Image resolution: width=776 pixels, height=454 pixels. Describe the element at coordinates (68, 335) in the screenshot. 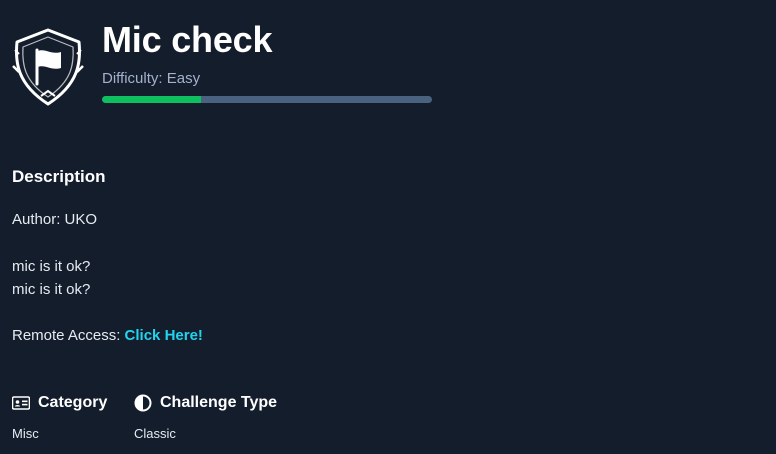

I see `remote-access-label: Remote Access:` at that location.